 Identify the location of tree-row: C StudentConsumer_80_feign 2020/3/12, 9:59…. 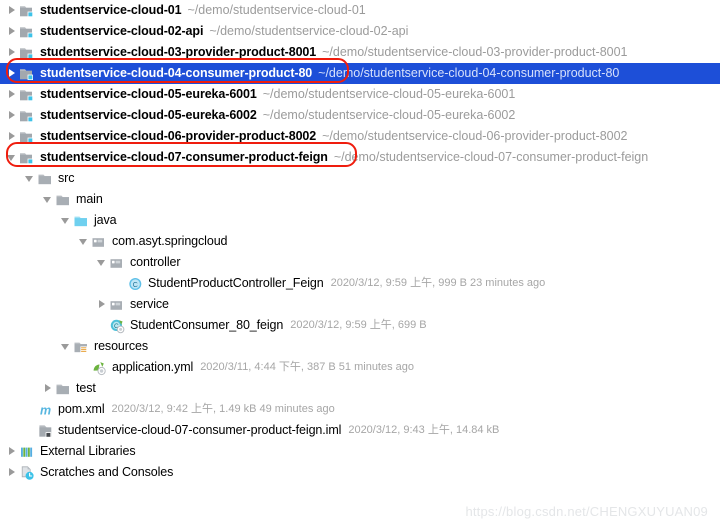
(360, 325).